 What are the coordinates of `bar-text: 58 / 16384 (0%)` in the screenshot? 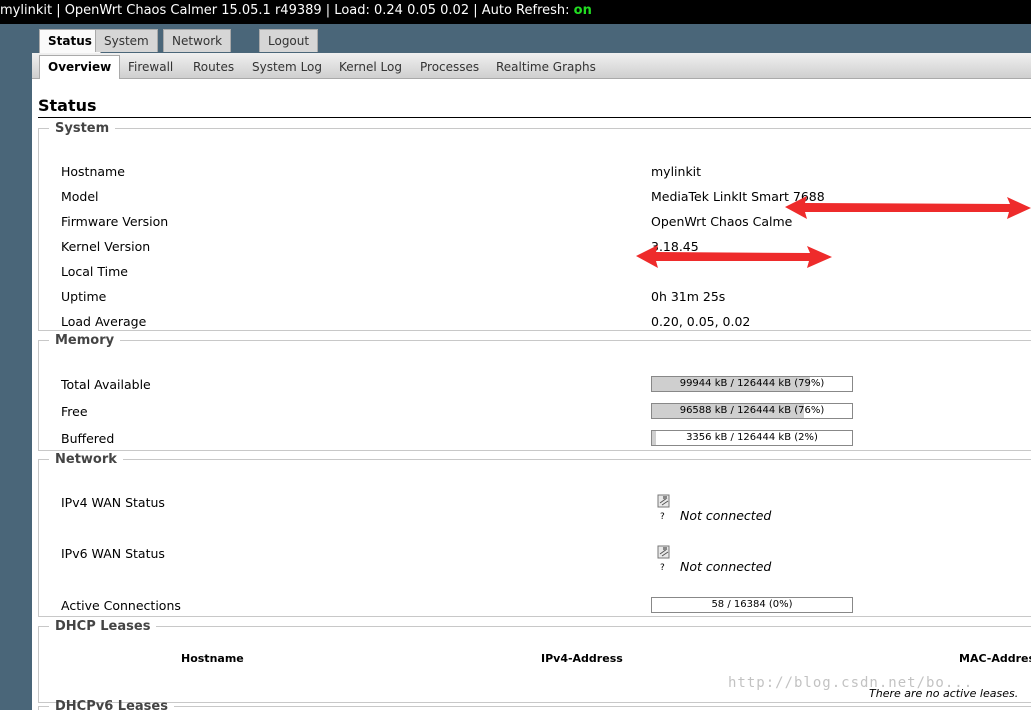 It's located at (752, 604).